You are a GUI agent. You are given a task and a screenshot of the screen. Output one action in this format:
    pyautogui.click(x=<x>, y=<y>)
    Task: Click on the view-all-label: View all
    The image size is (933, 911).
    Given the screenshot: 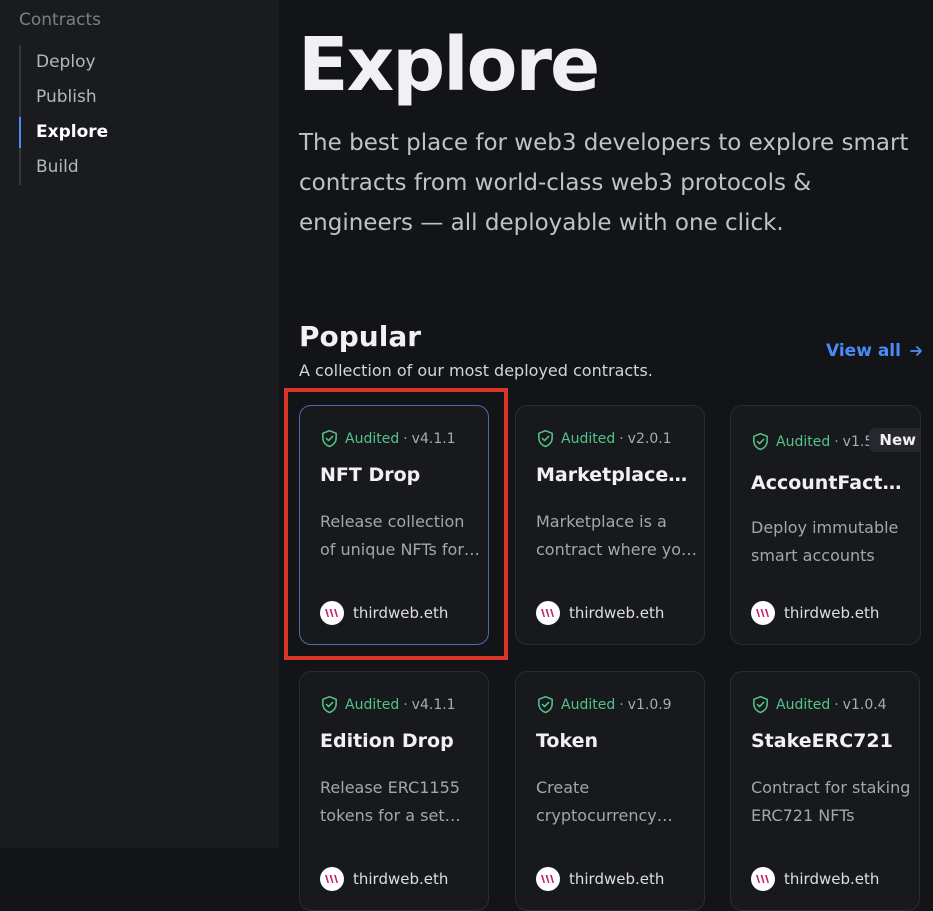 What is the action you would take?
    pyautogui.click(x=863, y=351)
    